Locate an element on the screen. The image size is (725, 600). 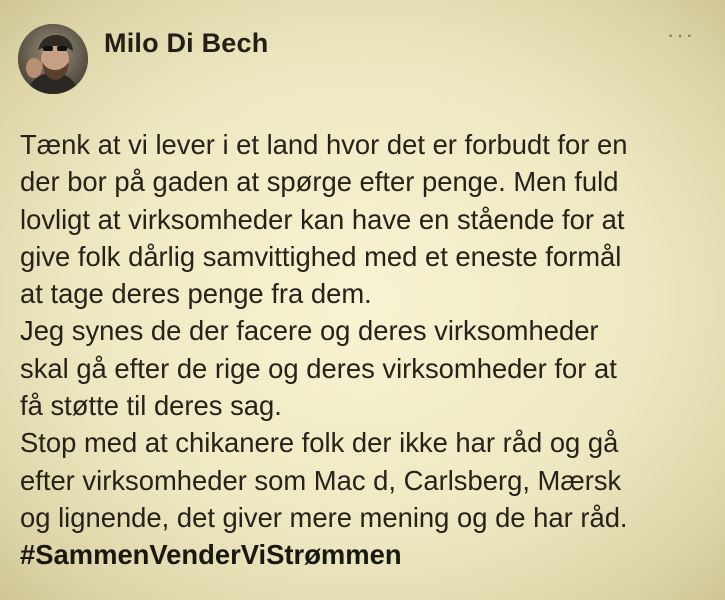
user-photo-icon is located at coordinates (53, 59).